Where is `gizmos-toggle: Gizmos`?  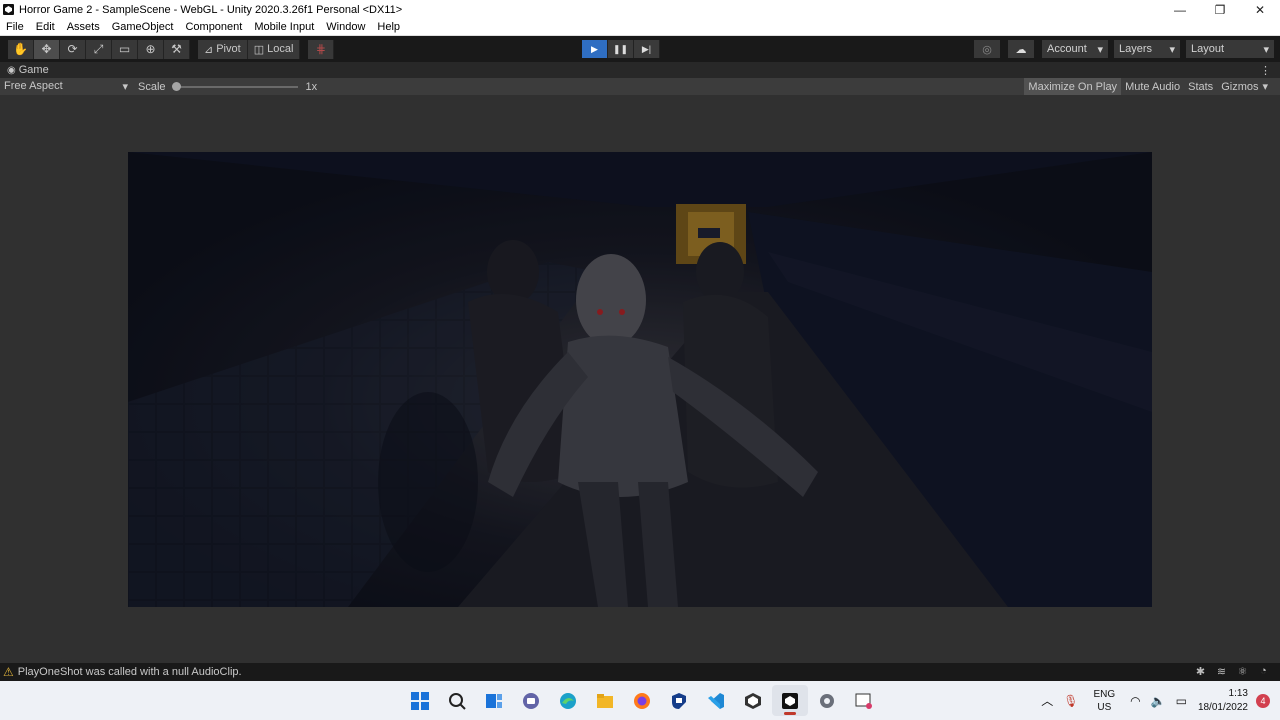 gizmos-toggle: Gizmos is located at coordinates (1239, 86).